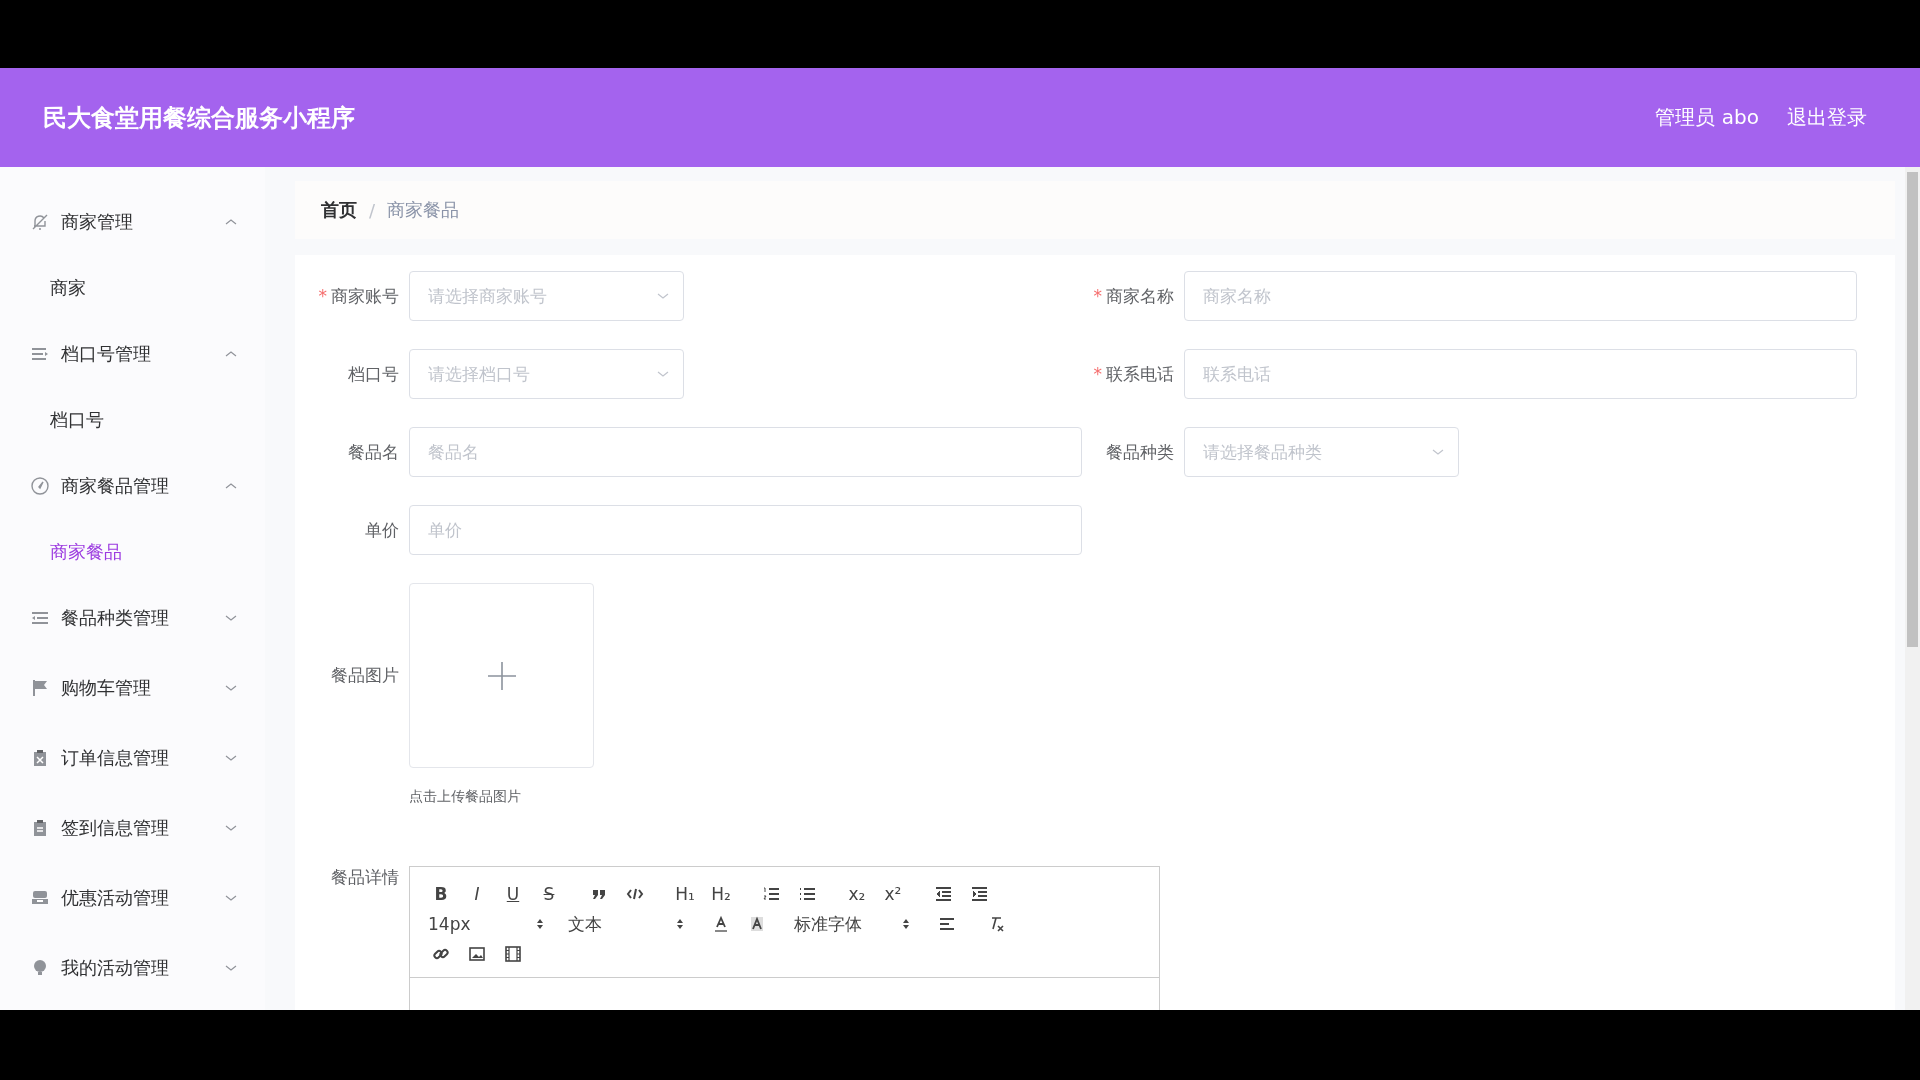  Describe the element at coordinates (979, 894) in the screenshot. I see `indent-icon` at that location.